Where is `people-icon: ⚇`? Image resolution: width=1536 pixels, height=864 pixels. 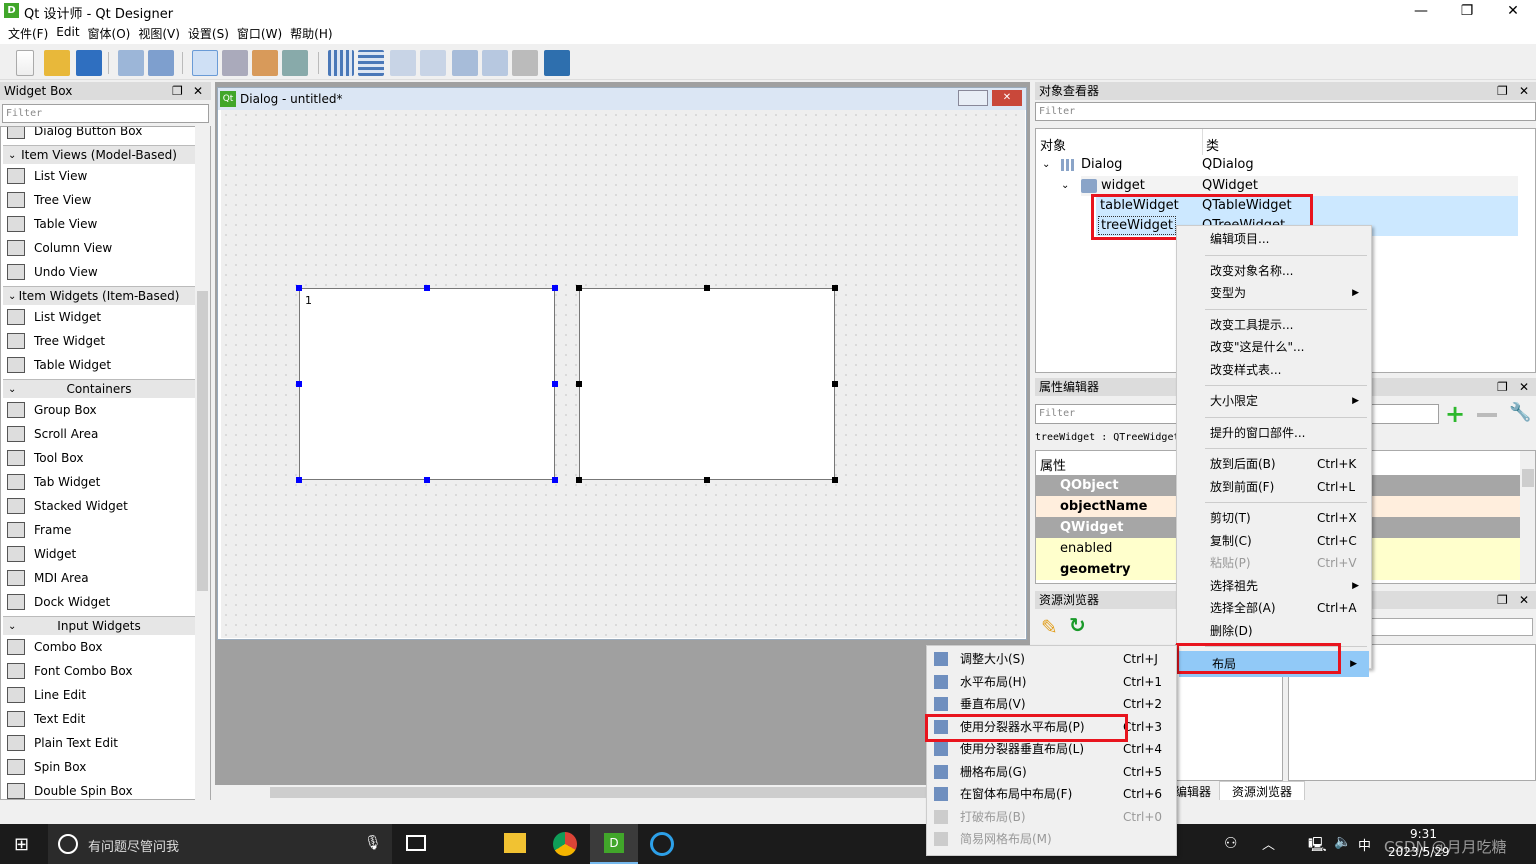
people-icon: ⚇ is located at coordinates (1230, 843).